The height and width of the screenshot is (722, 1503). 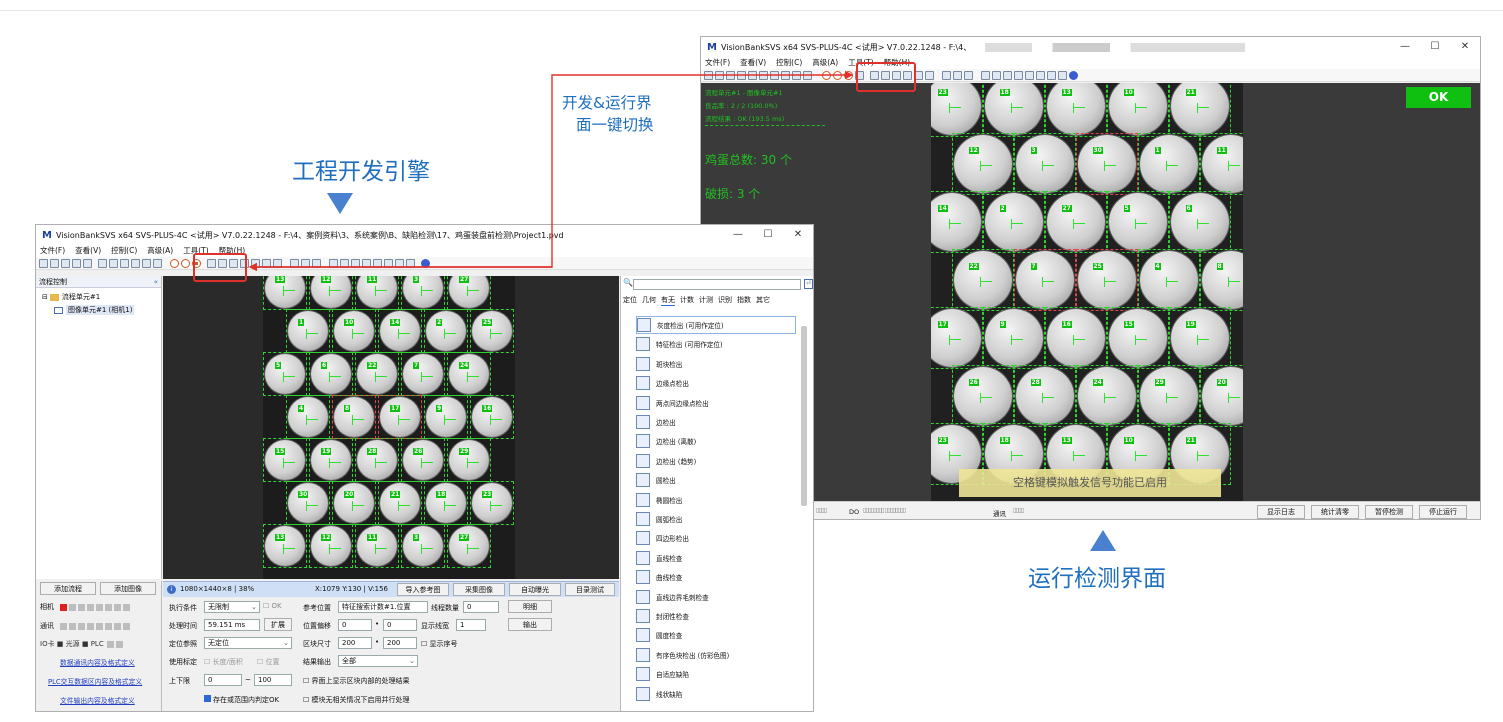 I want to click on show-seq-checkbox: ☐ 显示序号, so click(x=439, y=644).